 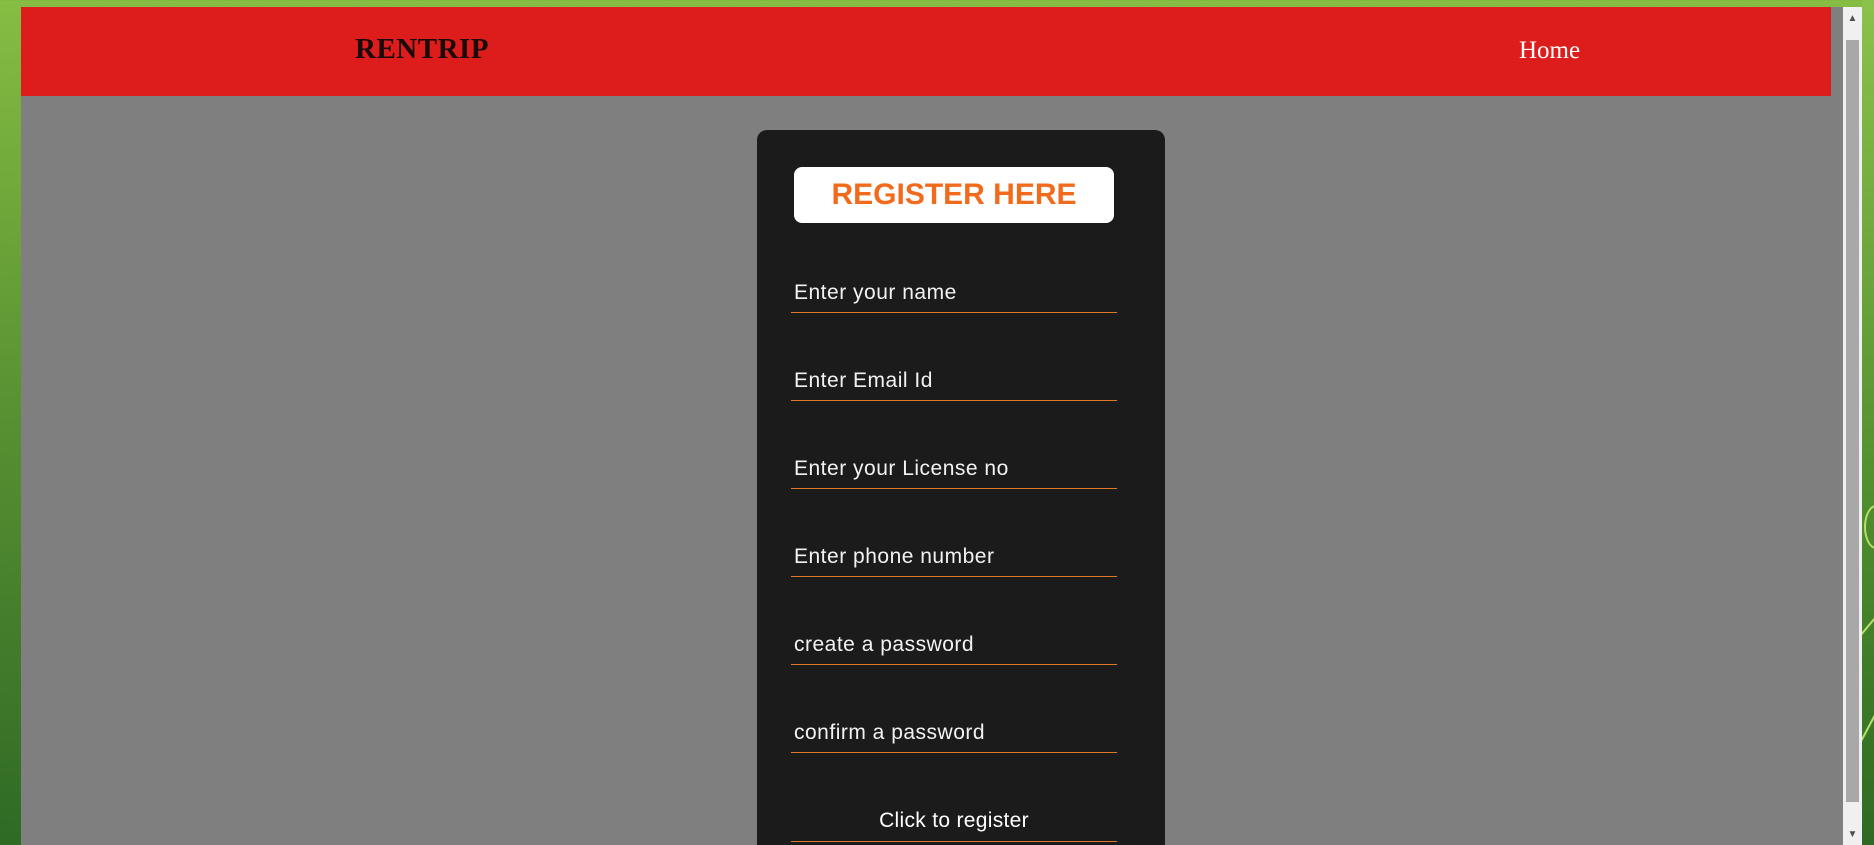 What do you see at coordinates (954, 469) in the screenshot?
I see `license-input` at bounding box center [954, 469].